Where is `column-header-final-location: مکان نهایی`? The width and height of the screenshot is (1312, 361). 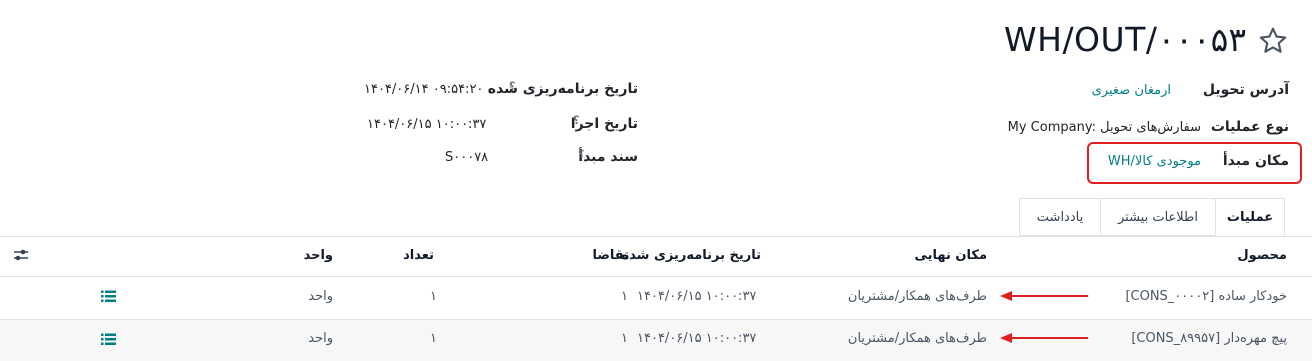
column-header-final-location: مکان نهایی is located at coordinates (951, 255).